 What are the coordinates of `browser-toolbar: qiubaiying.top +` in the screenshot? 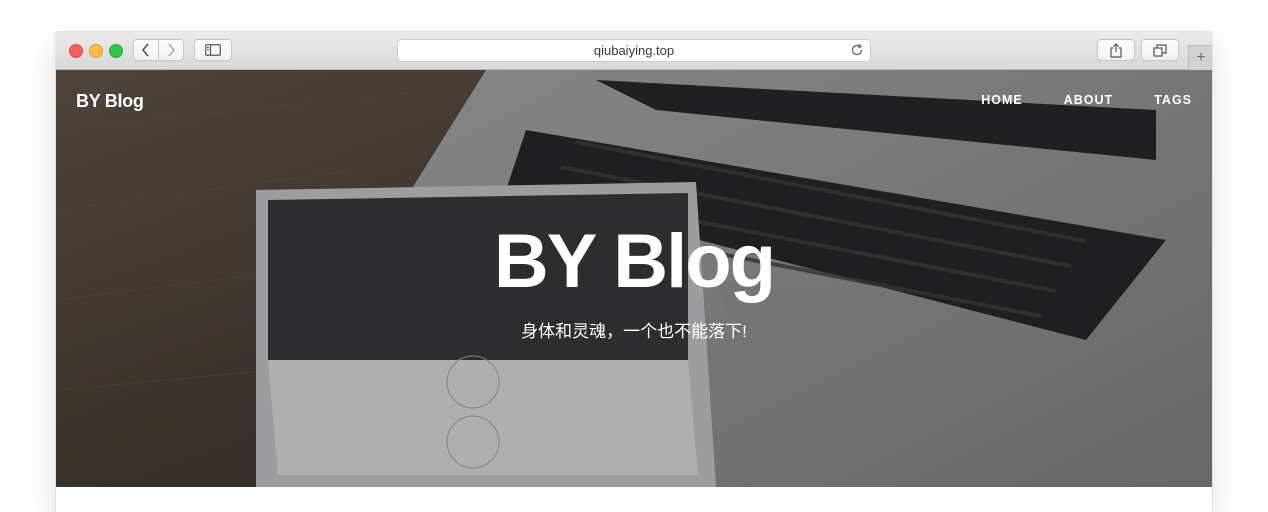 It's located at (634, 51).